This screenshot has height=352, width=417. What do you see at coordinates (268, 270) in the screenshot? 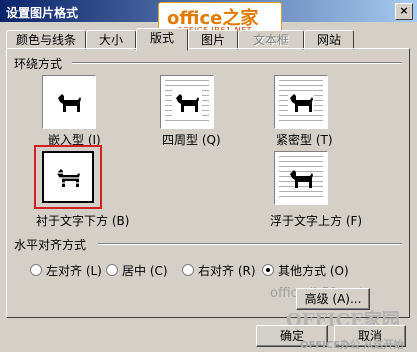
I see `radio-circle-checked` at bounding box center [268, 270].